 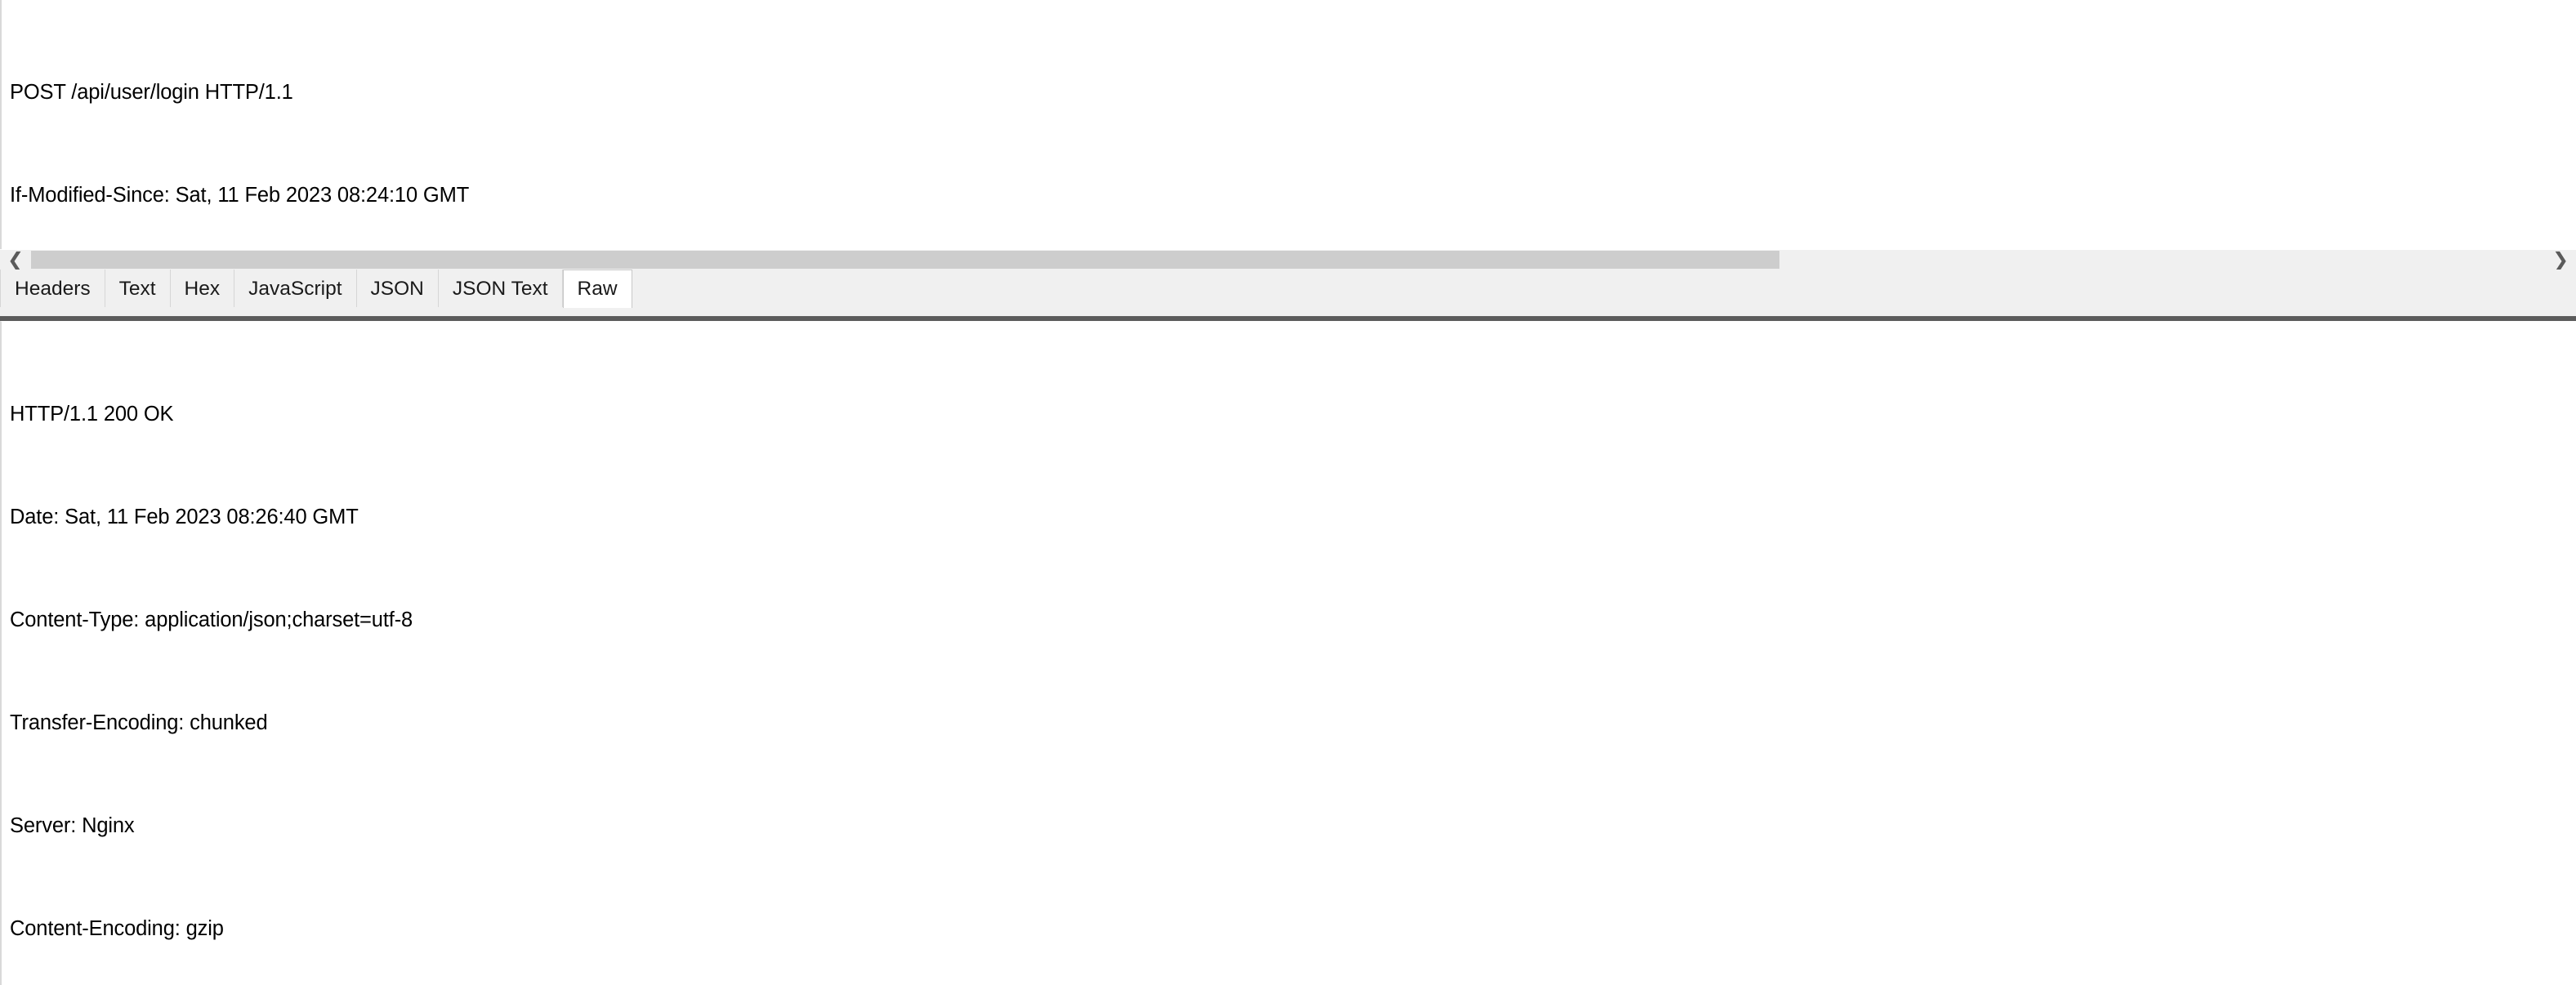 What do you see at coordinates (296, 289) in the screenshot?
I see `tab-javascript: JavaScript` at bounding box center [296, 289].